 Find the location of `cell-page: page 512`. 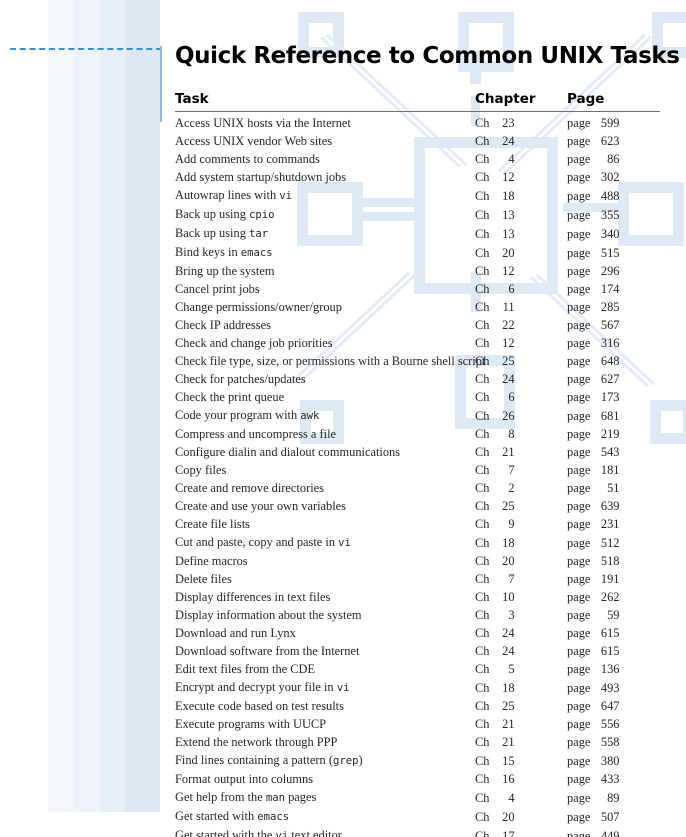

cell-page: page 512 is located at coordinates (593, 542).